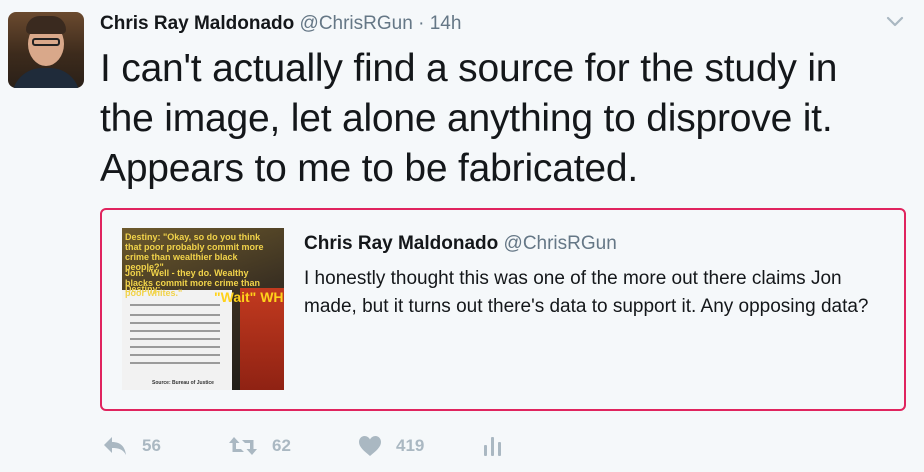 The height and width of the screenshot is (472, 924). Describe the element at coordinates (281, 445) in the screenshot. I see `retweet-count: 62` at that location.